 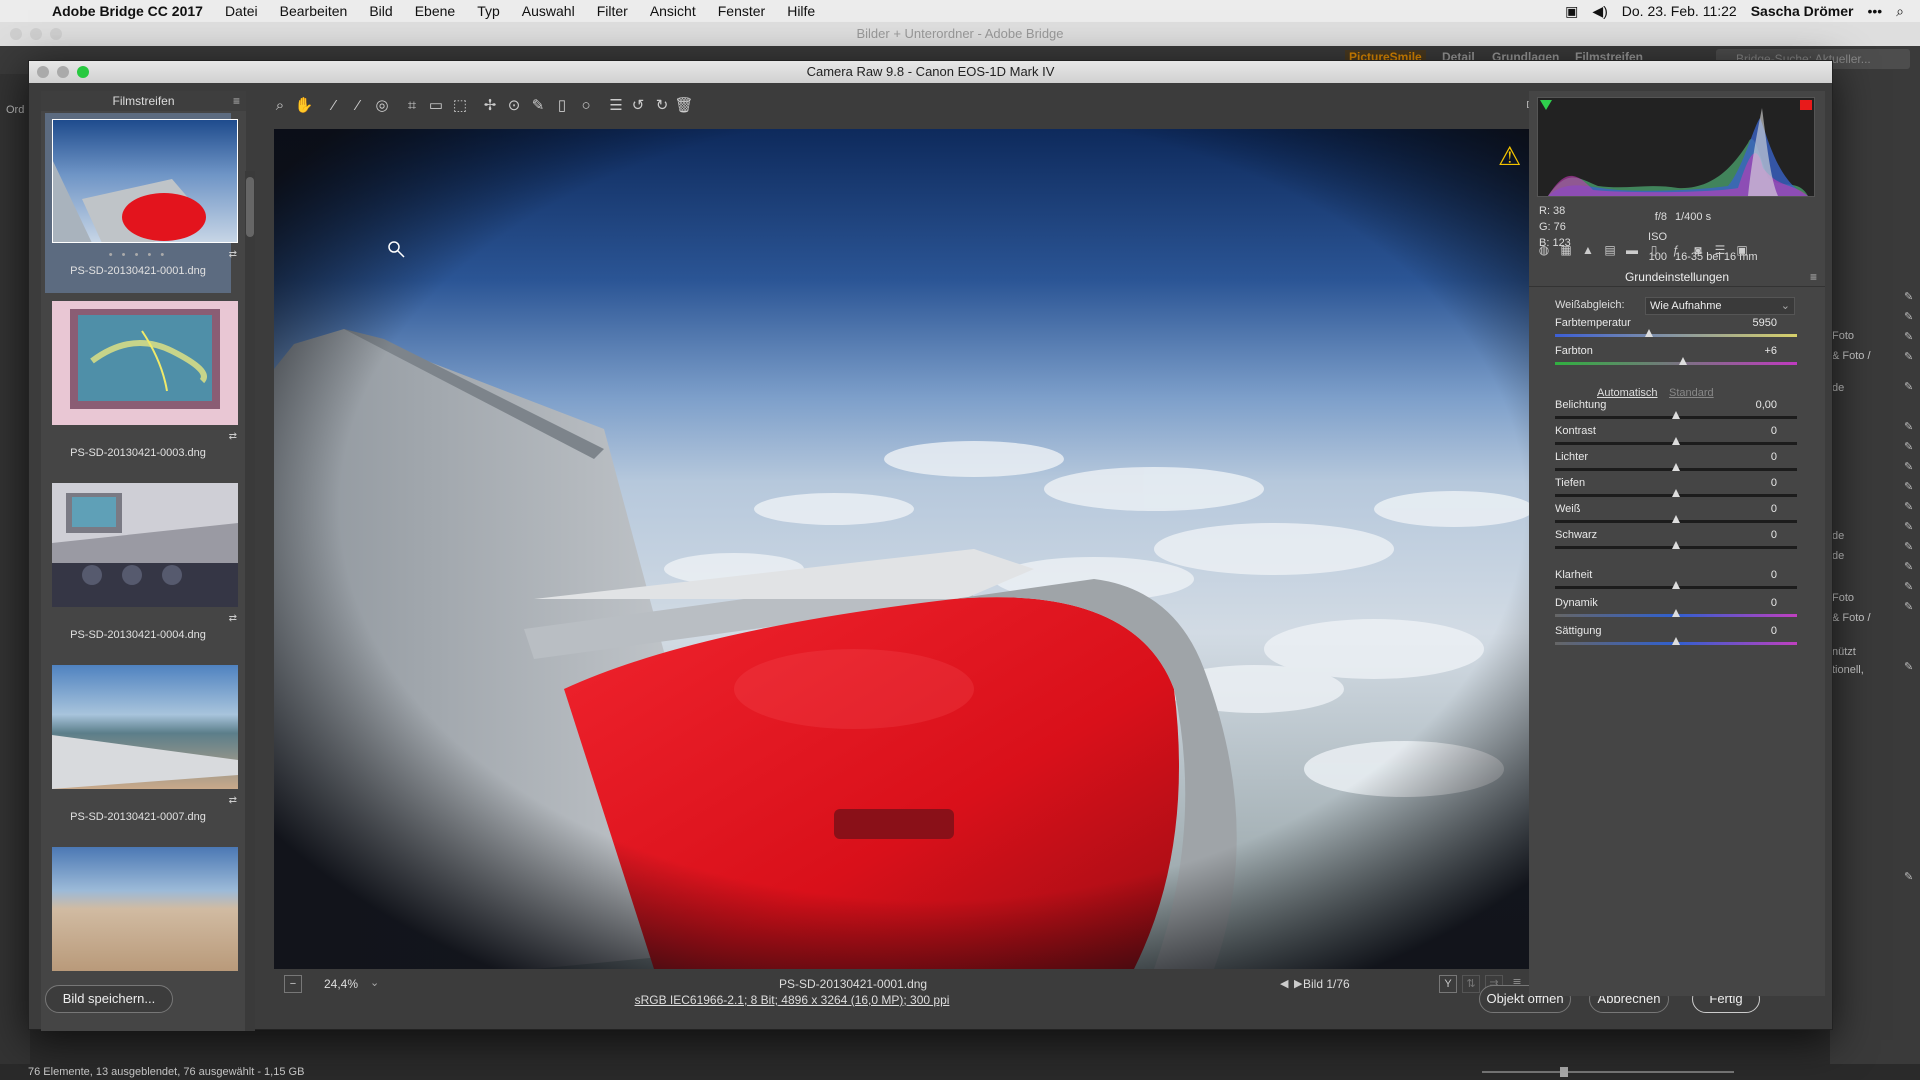 What do you see at coordinates (538, 106) in the screenshot?
I see `adjustment-brush-icon: ✎` at bounding box center [538, 106].